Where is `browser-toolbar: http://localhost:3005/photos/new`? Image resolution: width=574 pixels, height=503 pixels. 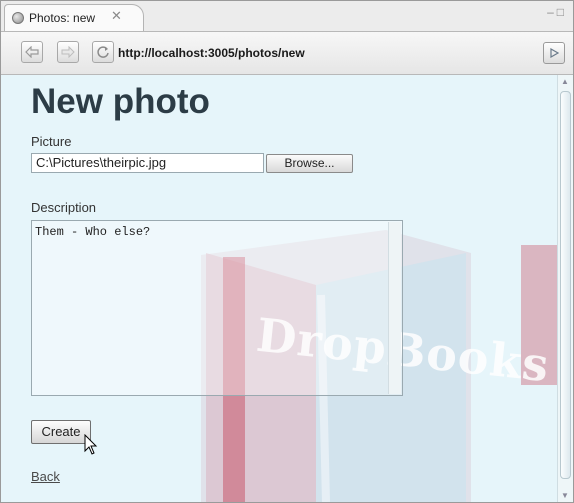 browser-toolbar: http://localhost:3005/photos/new is located at coordinates (287, 53).